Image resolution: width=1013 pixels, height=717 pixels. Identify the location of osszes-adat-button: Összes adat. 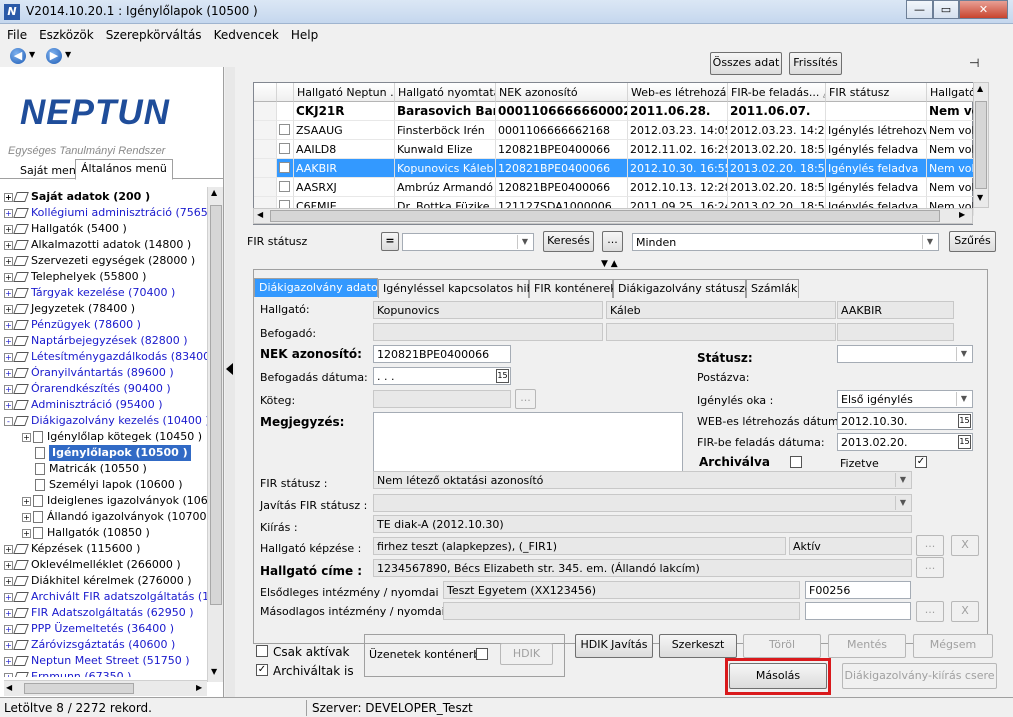
(746, 63).